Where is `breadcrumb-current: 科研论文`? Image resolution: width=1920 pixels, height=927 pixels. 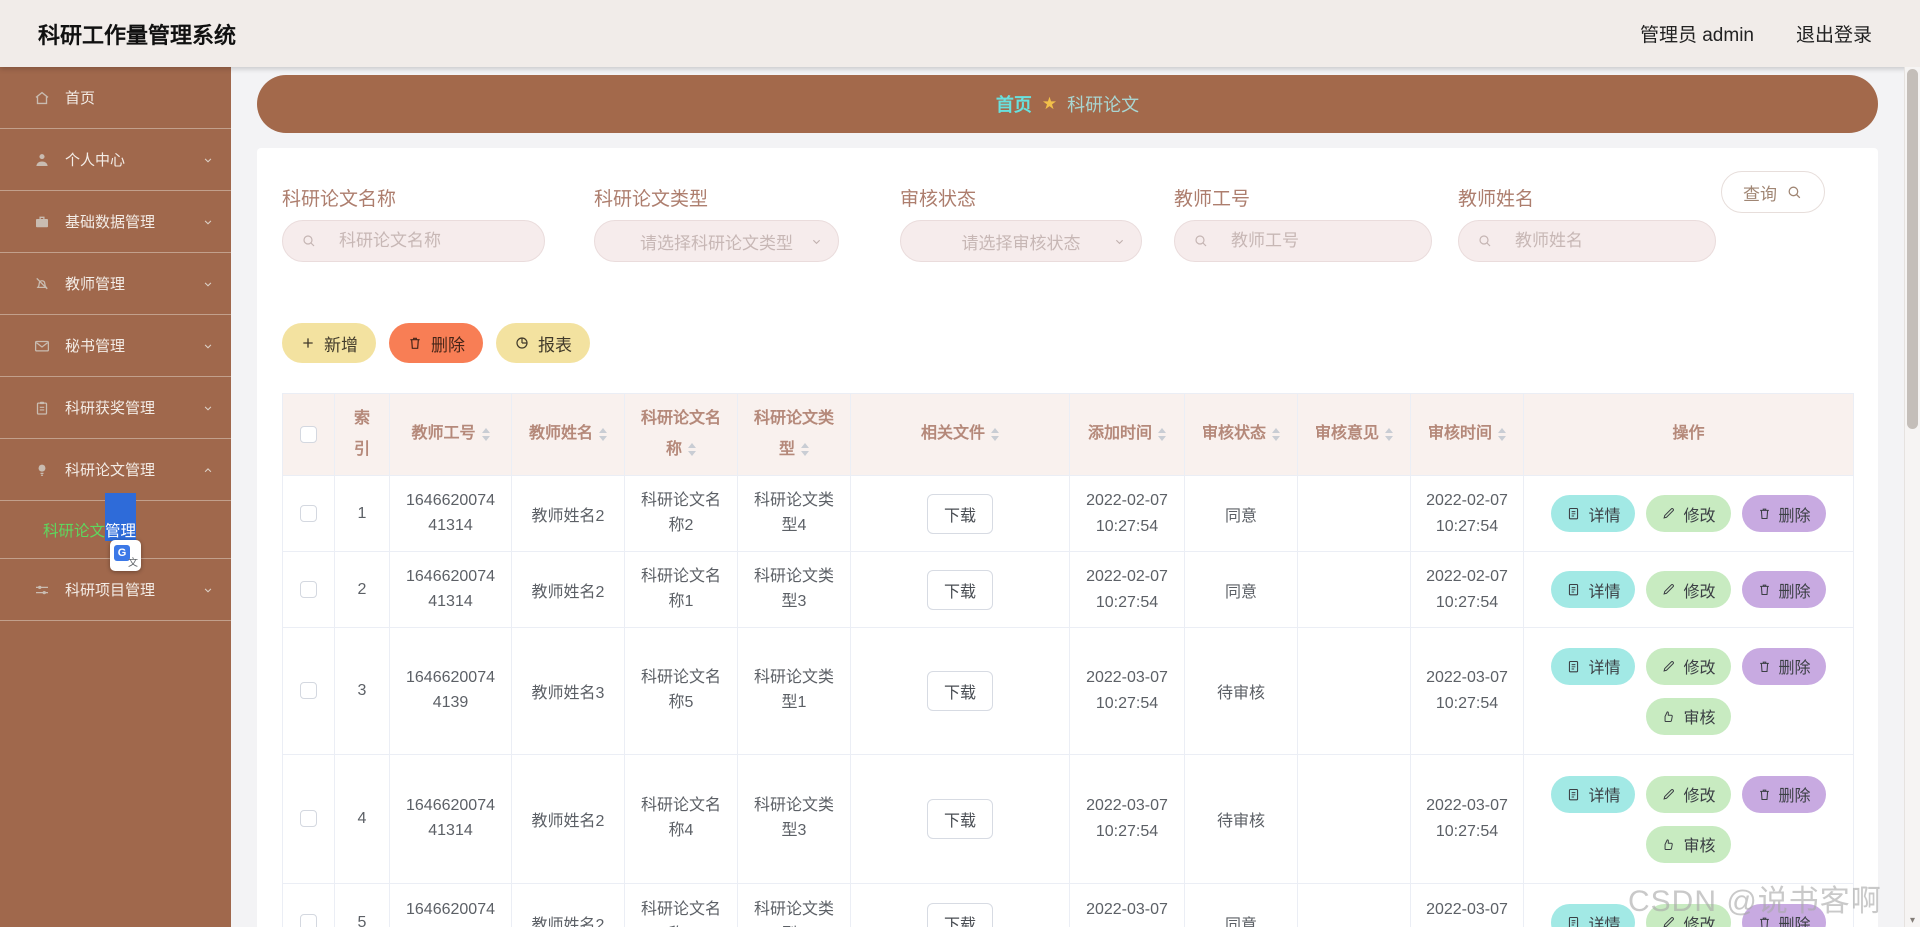 breadcrumb-current: 科研论文 is located at coordinates (1103, 105).